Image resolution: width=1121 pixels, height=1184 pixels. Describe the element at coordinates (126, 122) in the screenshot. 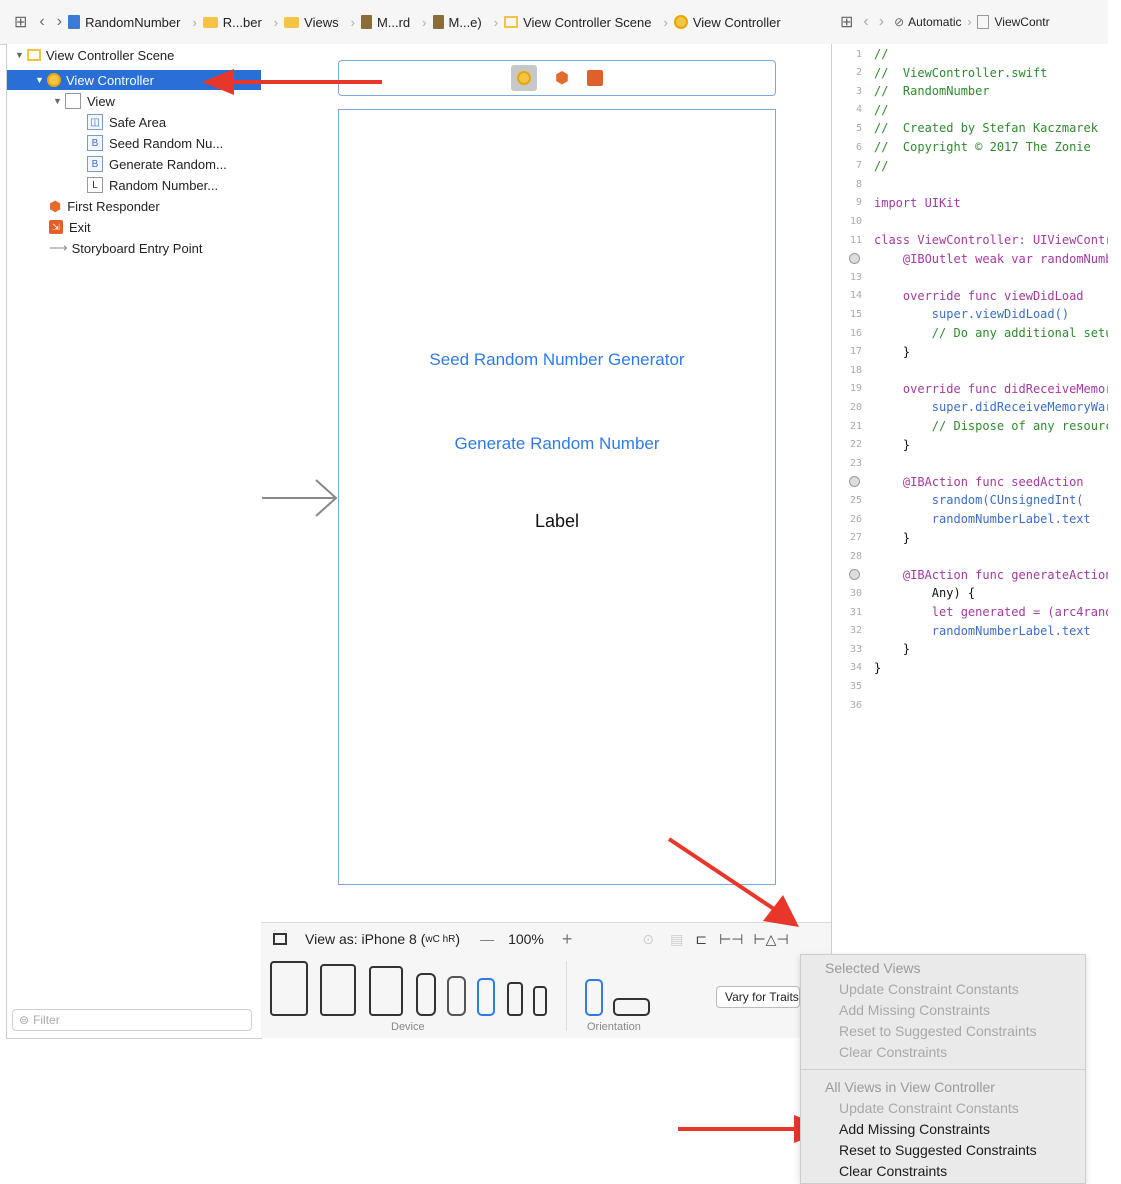

I see `outline-safe-area: ◫ Safe Area` at that location.